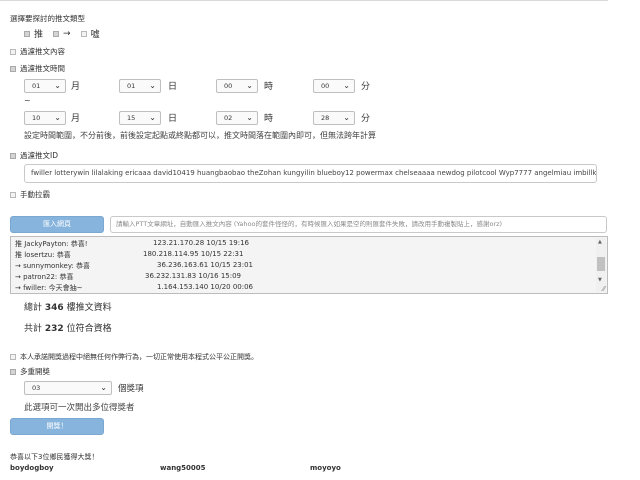  I want to click on filter-id-row: 過濾推文ID, so click(34, 155).